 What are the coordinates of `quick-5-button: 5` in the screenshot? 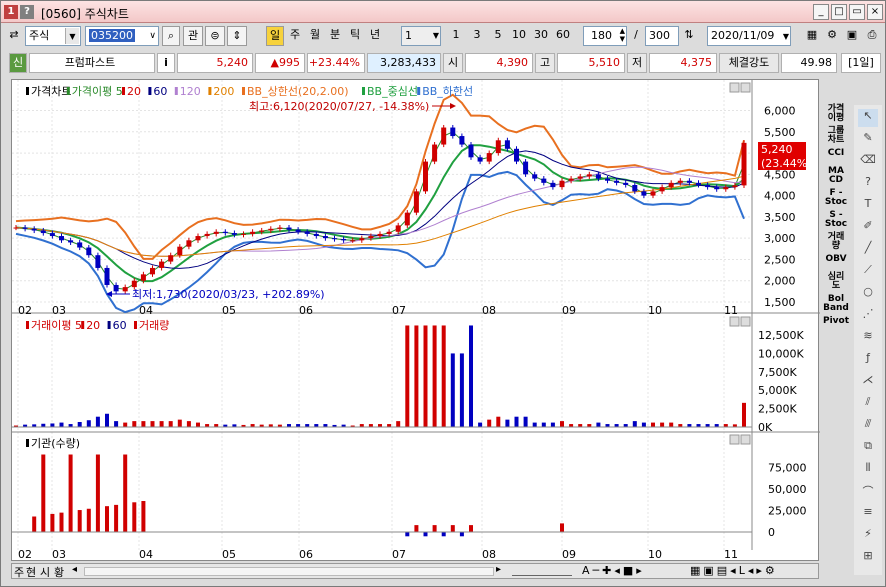 It's located at (498, 36).